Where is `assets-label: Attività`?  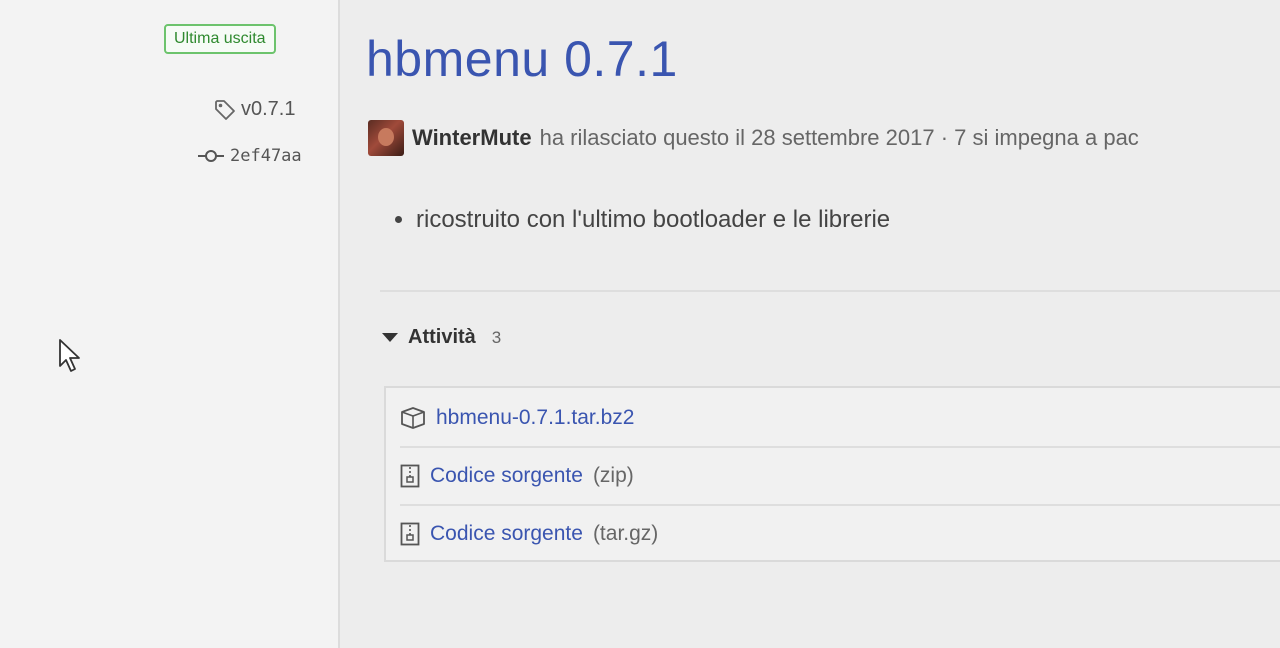 assets-label: Attività is located at coordinates (442, 337).